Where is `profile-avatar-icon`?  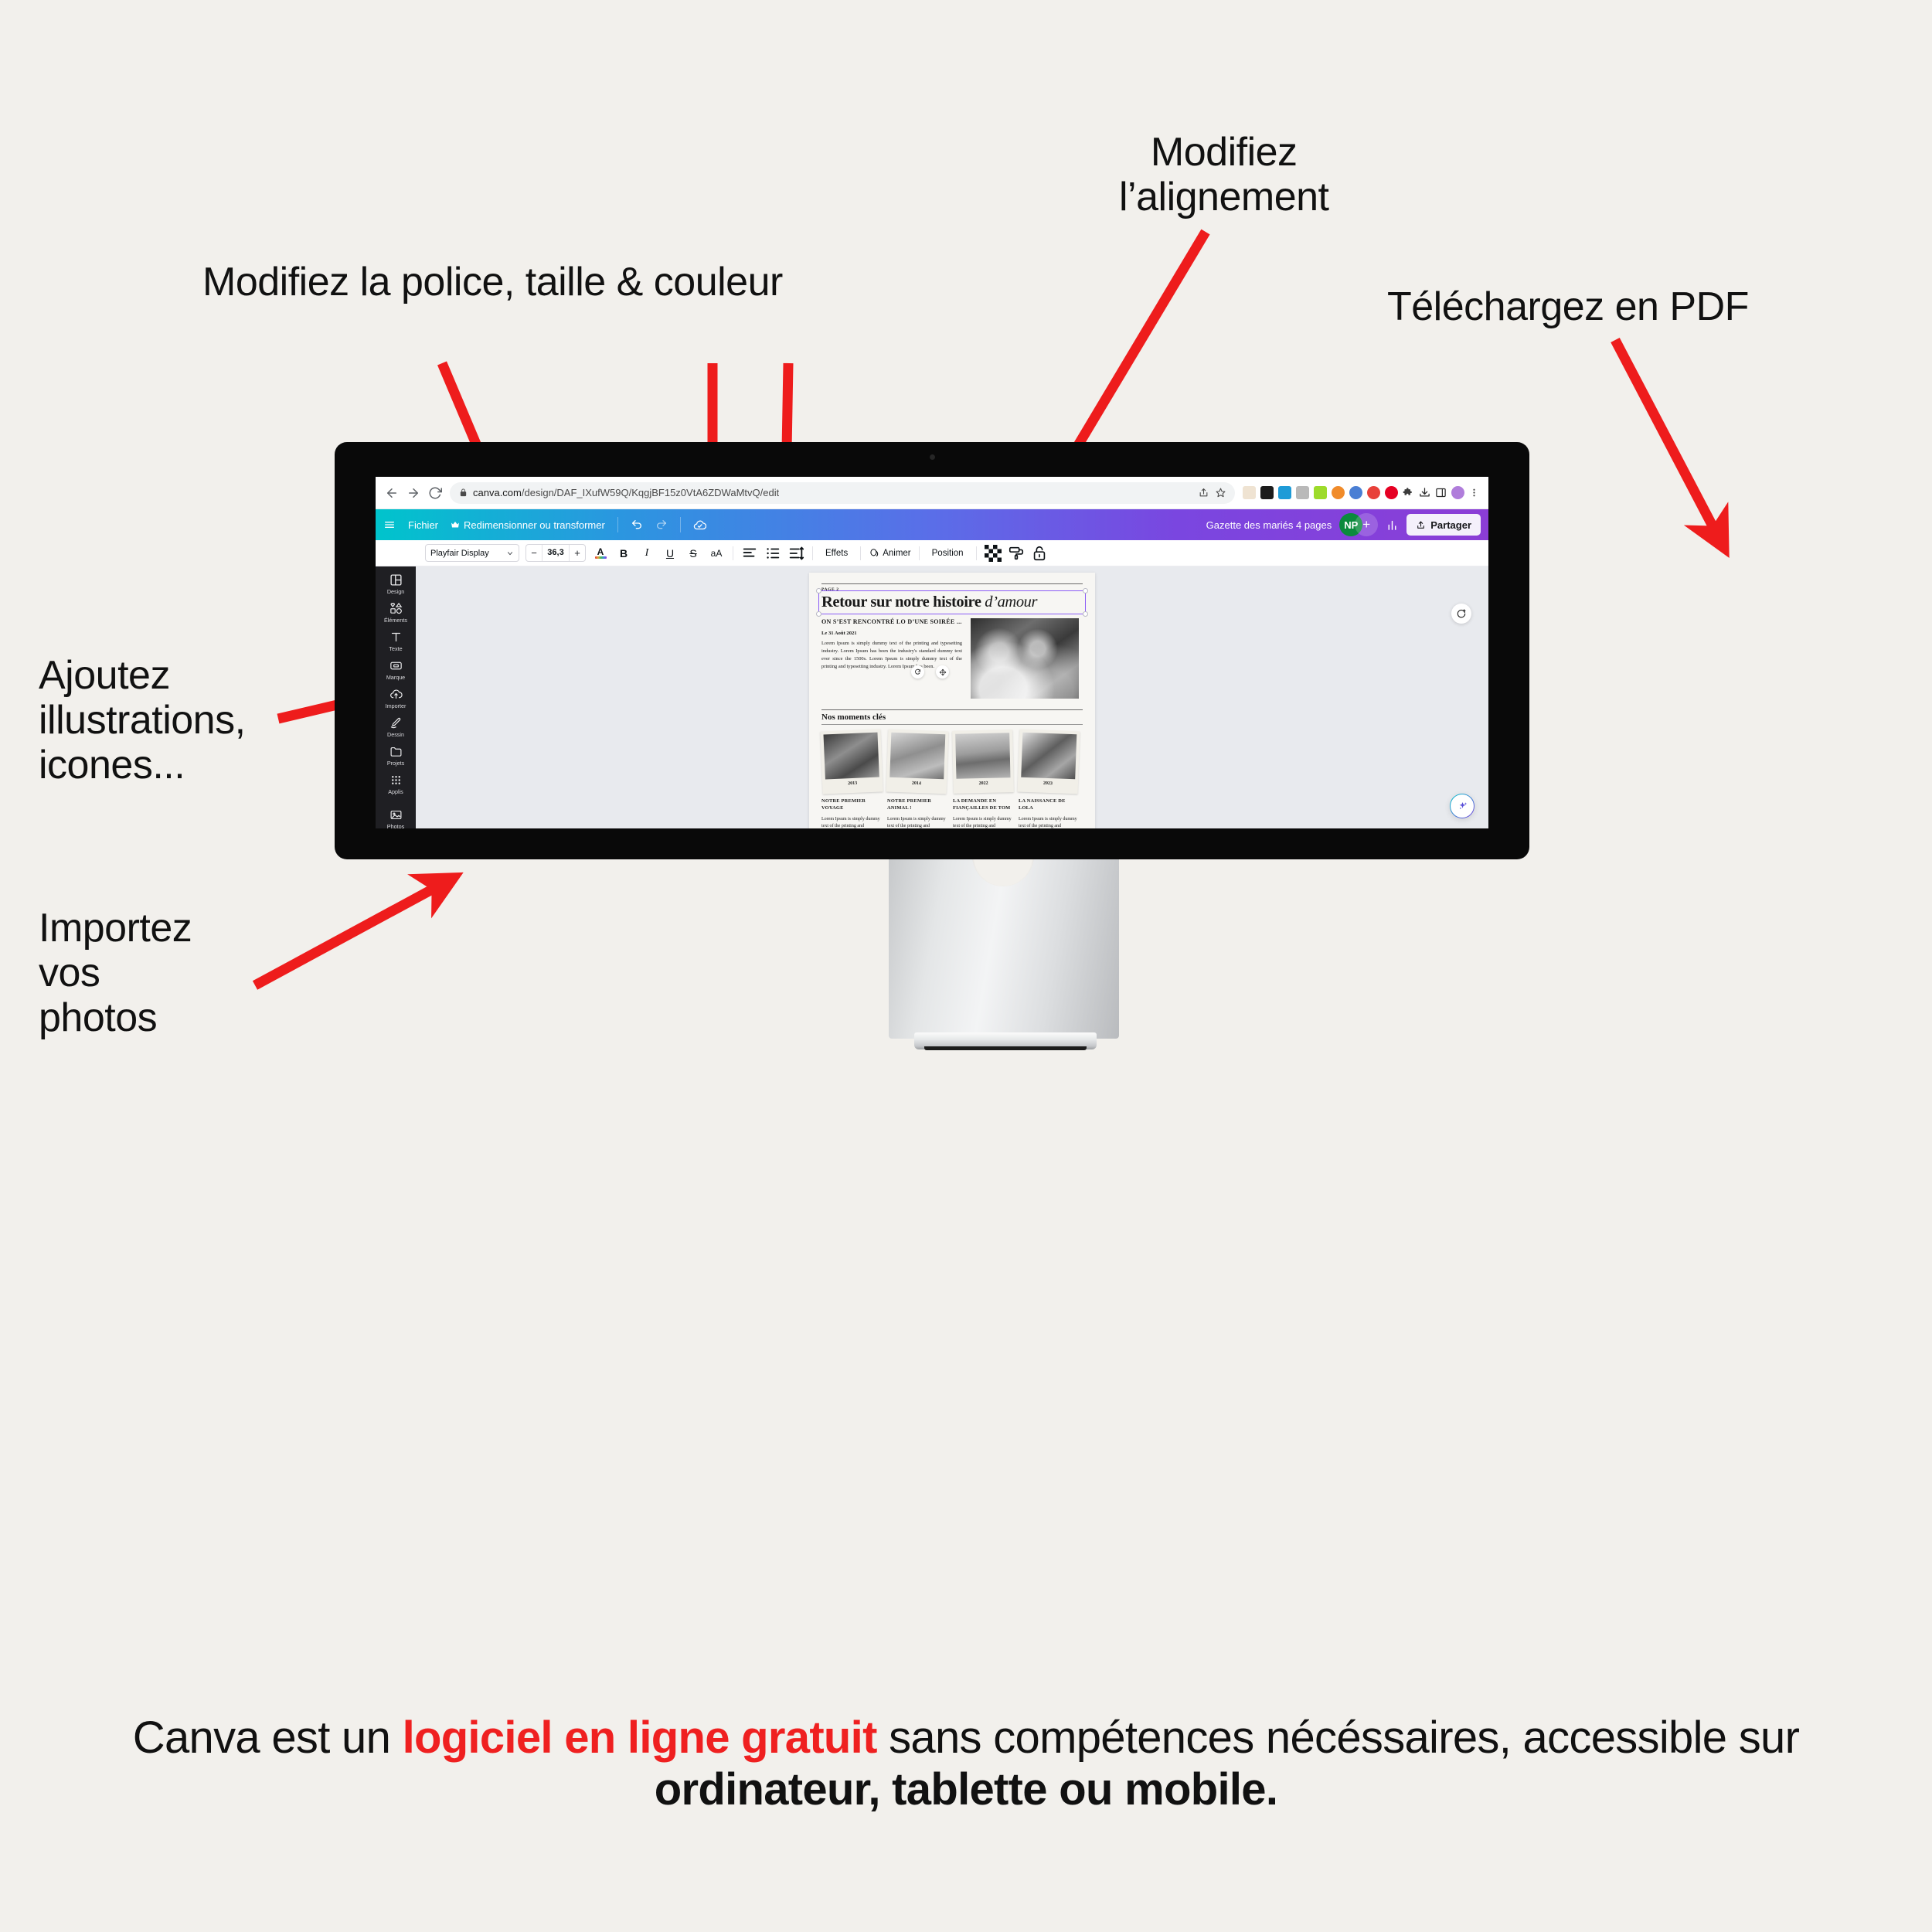 profile-avatar-icon is located at coordinates (1458, 492).